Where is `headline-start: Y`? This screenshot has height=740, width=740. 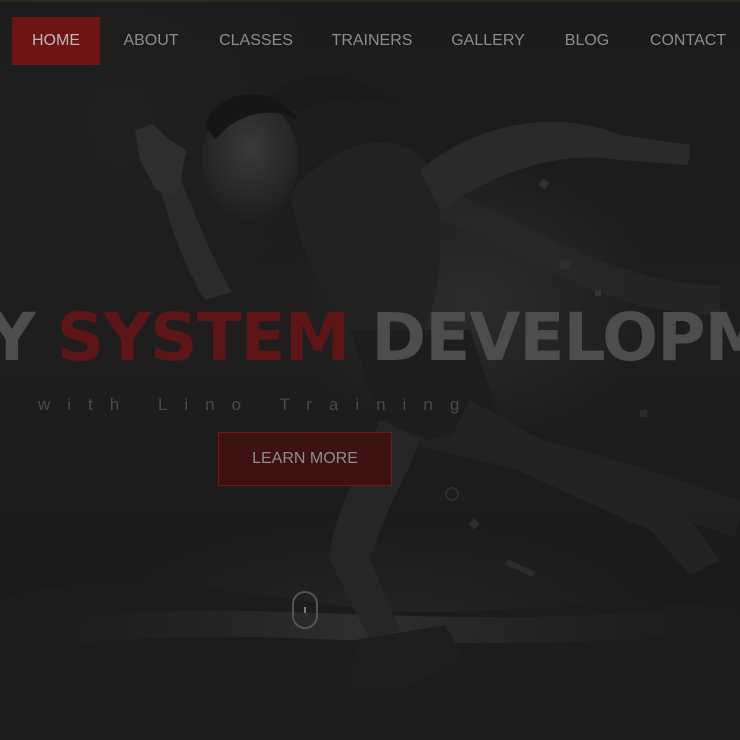 headline-start: Y is located at coordinates (18, 337).